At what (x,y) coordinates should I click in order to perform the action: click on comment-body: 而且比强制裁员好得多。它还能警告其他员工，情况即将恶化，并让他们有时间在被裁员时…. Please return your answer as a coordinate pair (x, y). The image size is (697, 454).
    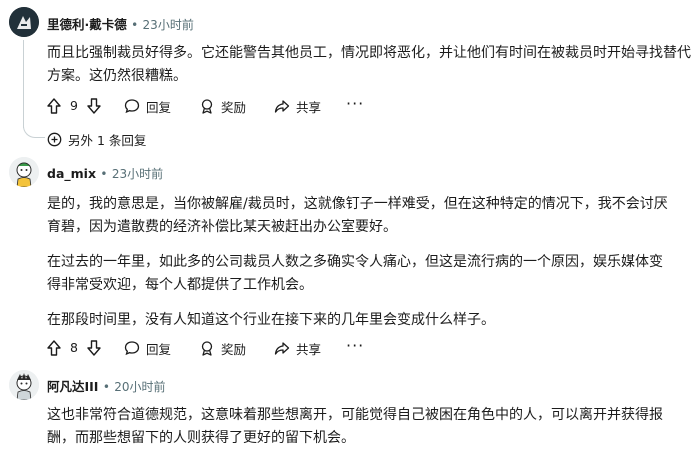
    Looking at the image, I should click on (369, 65).